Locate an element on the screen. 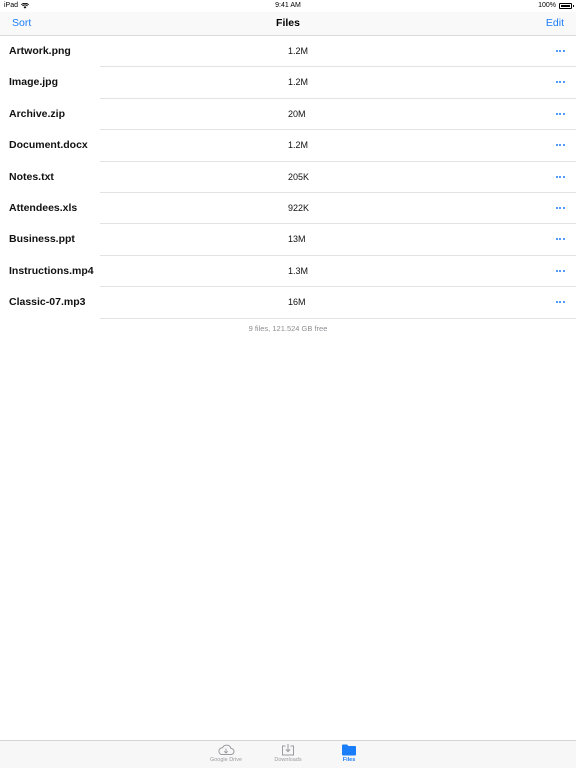 Image resolution: width=576 pixels, height=768 pixels. tab-label: Downloads is located at coordinates (288, 760).